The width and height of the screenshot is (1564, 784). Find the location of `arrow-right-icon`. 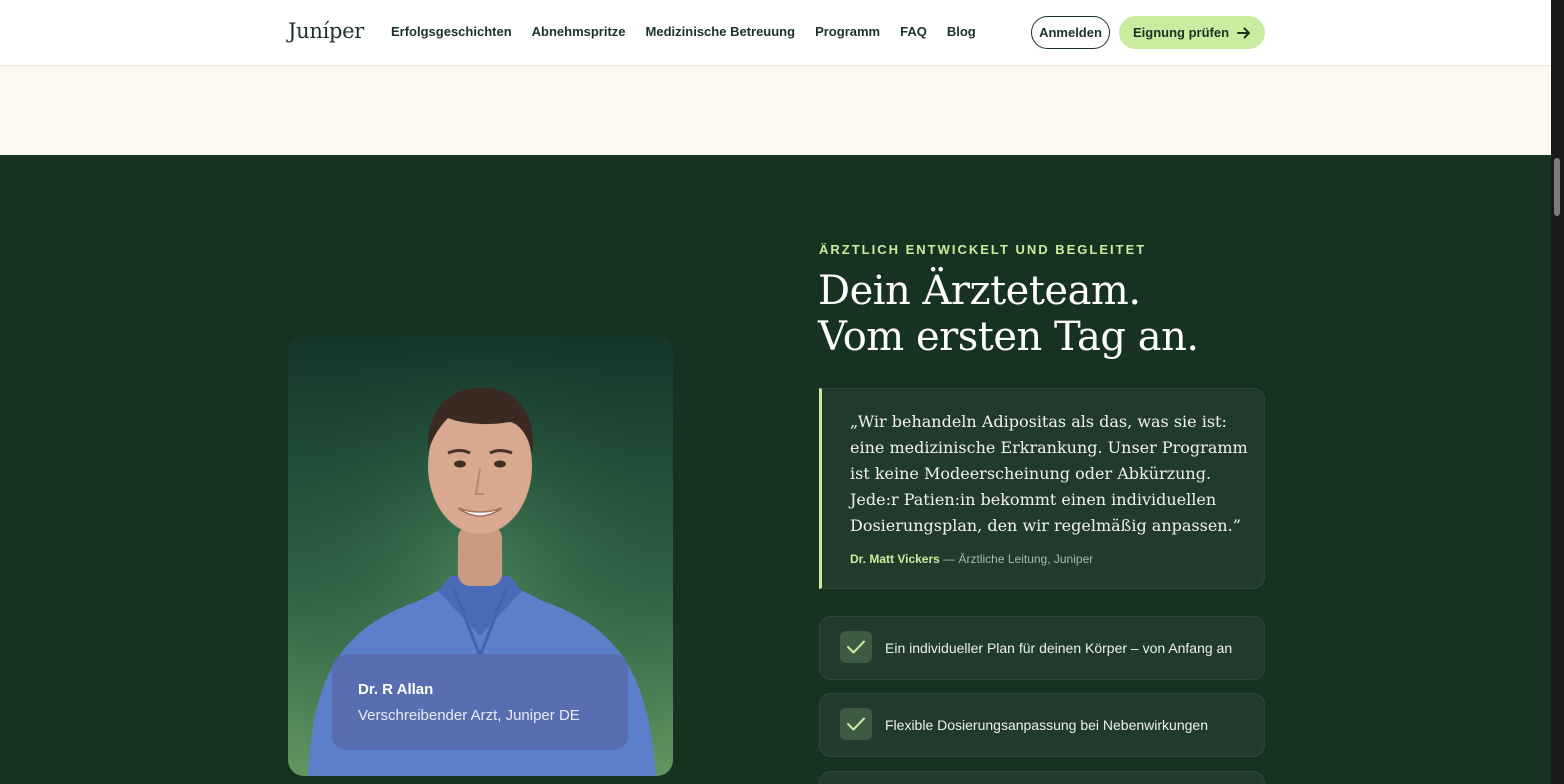

arrow-right-icon is located at coordinates (1244, 32).